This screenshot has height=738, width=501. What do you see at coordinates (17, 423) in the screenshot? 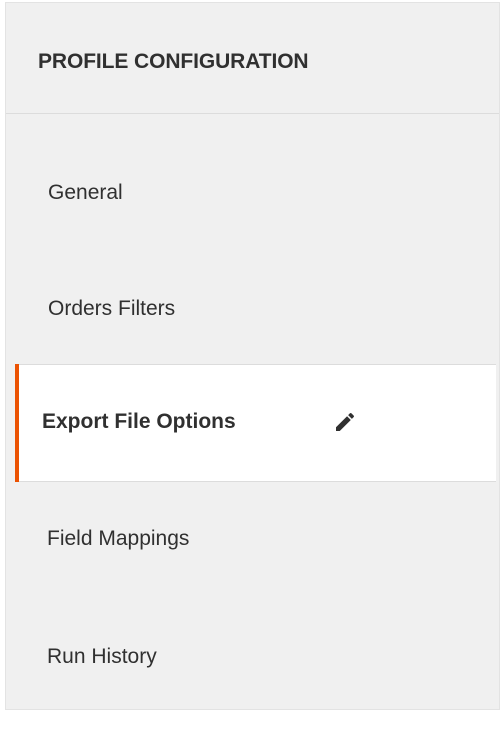
I see `active-indicator` at bounding box center [17, 423].